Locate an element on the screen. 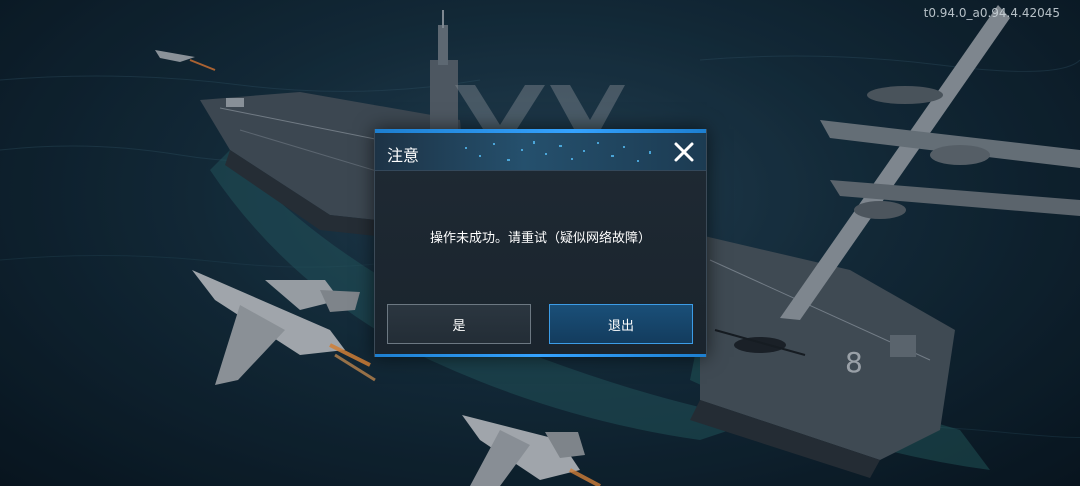 The width and height of the screenshot is (1080, 486). exit-button-label: 退出 is located at coordinates (620, 326).